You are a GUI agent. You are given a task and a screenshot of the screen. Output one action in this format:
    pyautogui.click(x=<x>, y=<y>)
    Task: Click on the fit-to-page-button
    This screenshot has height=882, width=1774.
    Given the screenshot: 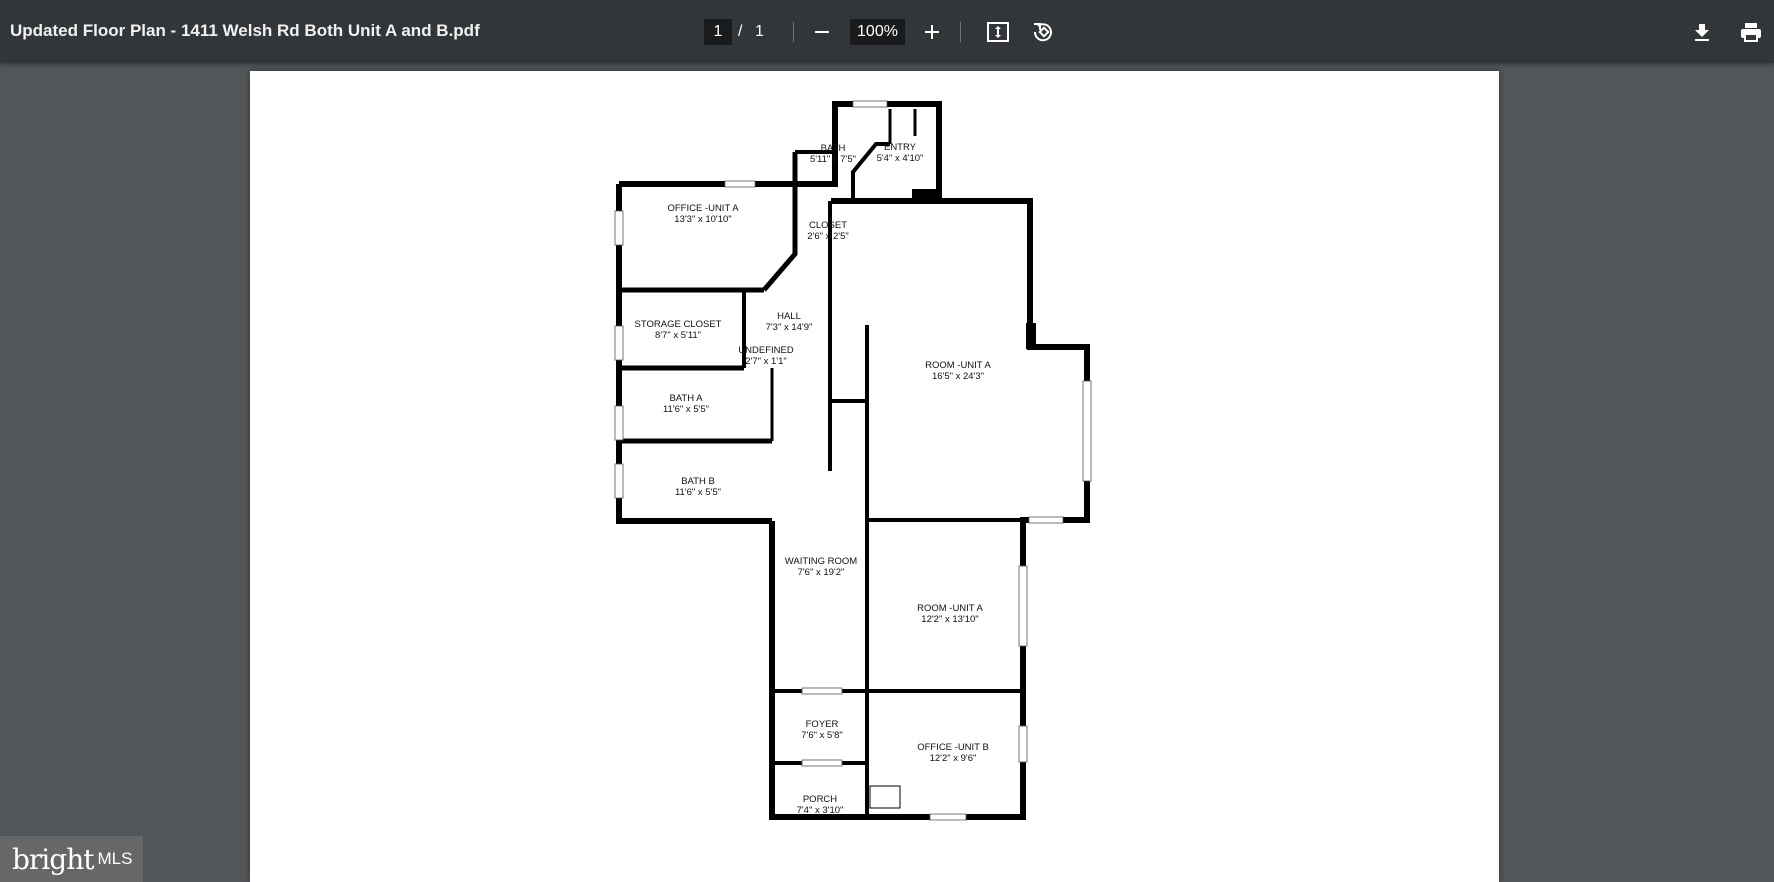 What is the action you would take?
    pyautogui.click(x=998, y=32)
    